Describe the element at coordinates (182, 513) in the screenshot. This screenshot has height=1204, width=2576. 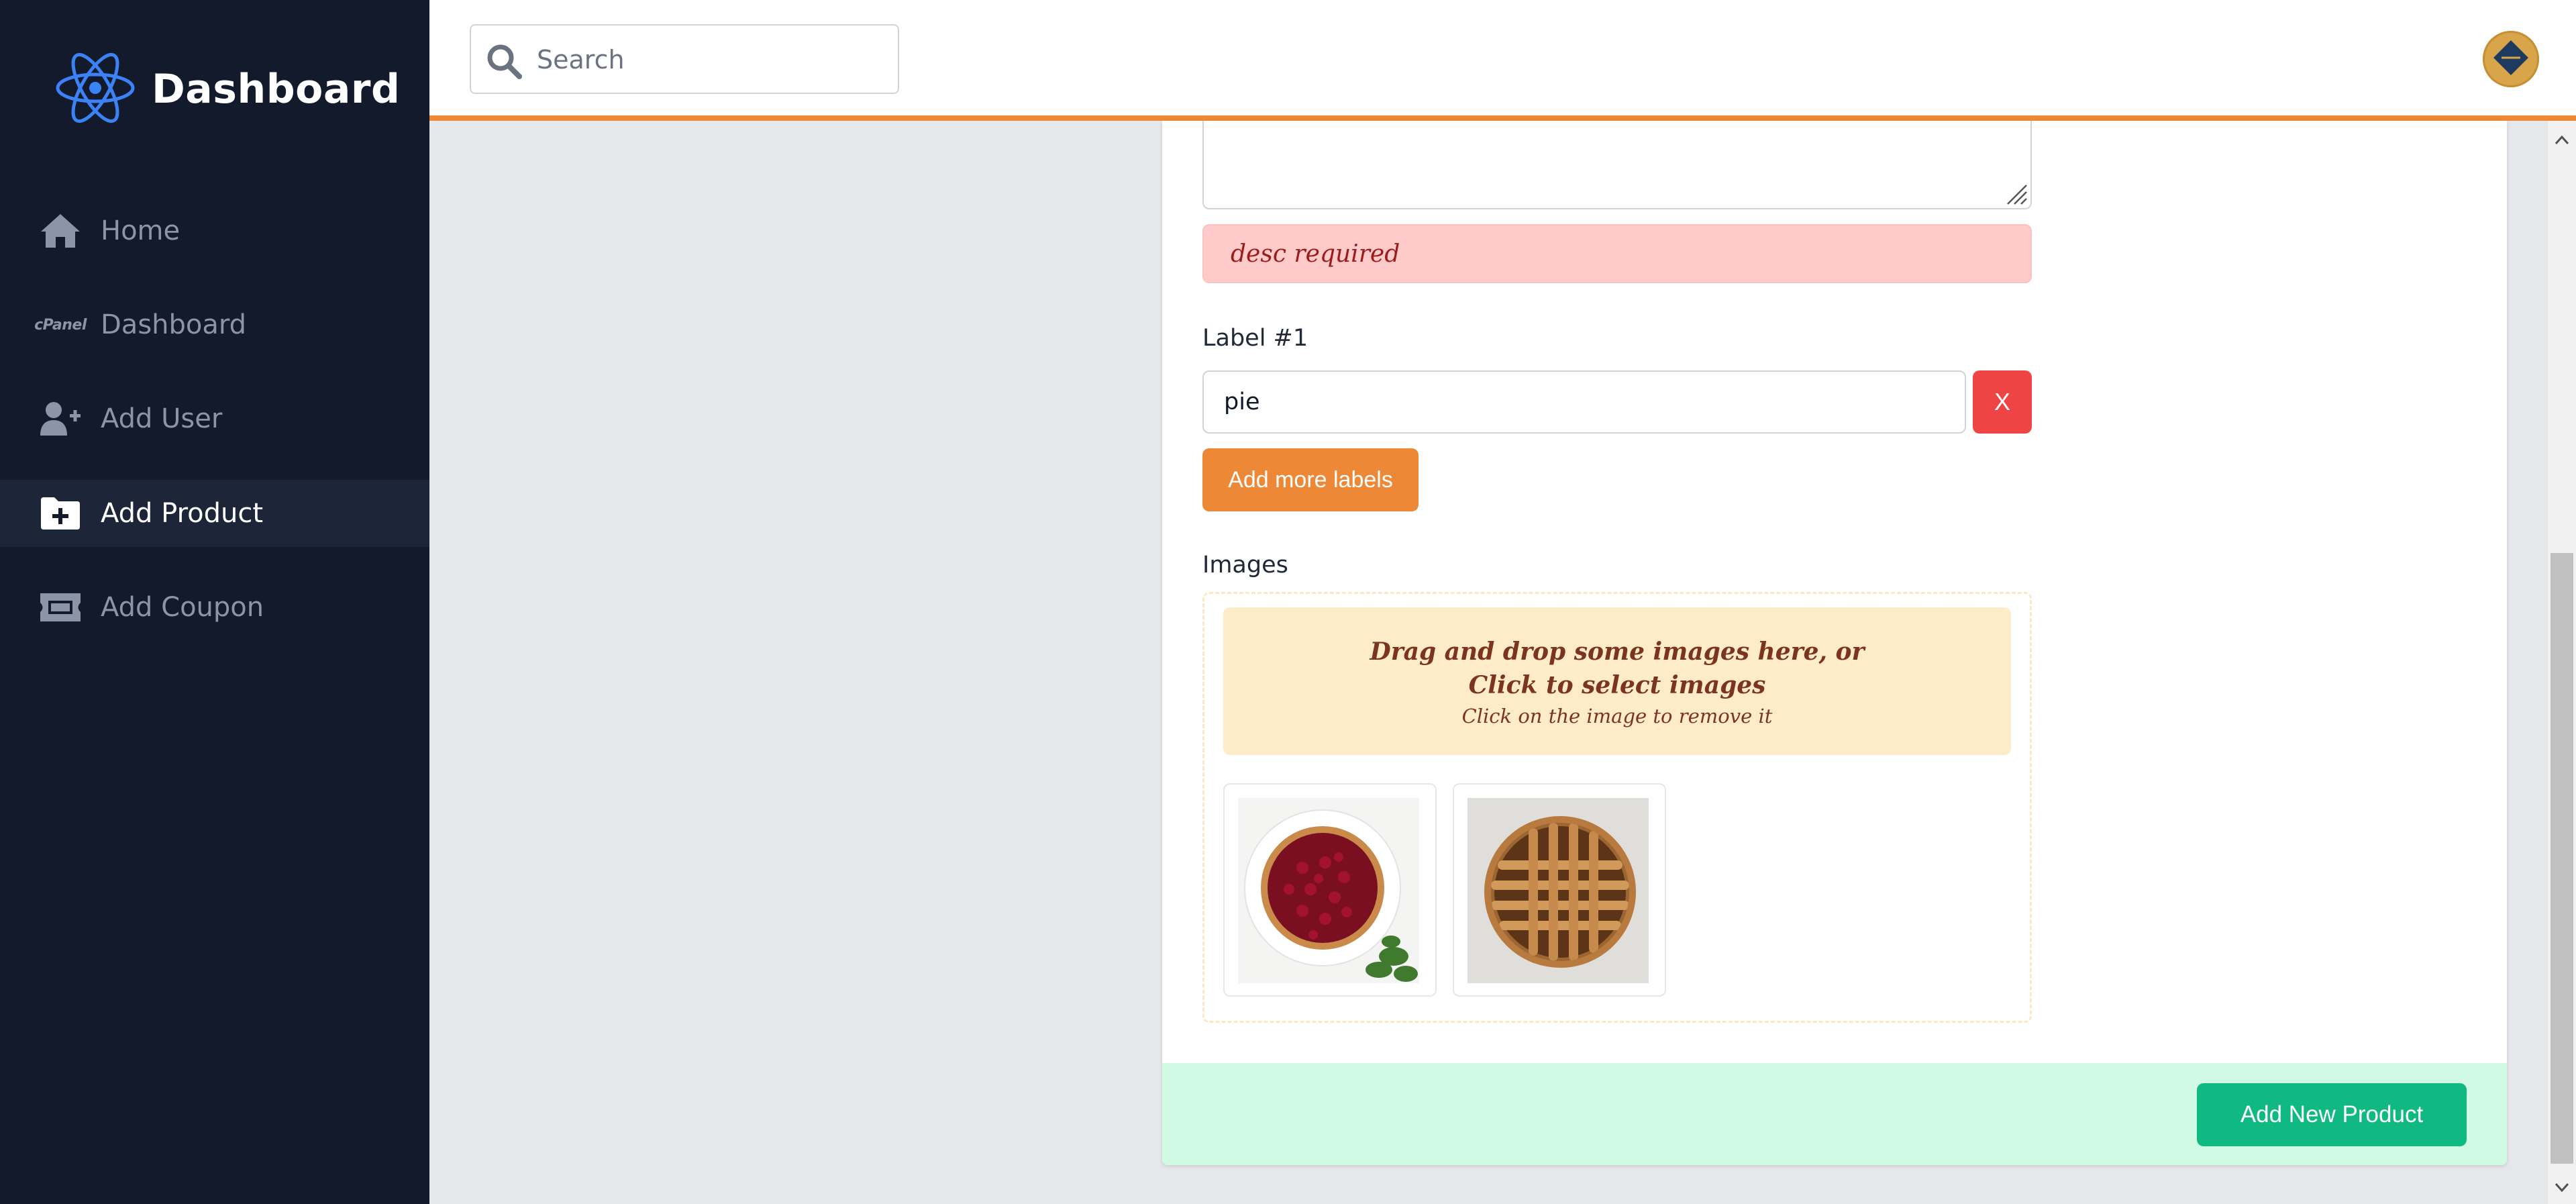
I see `sidebar-item-label: Add Product` at that location.